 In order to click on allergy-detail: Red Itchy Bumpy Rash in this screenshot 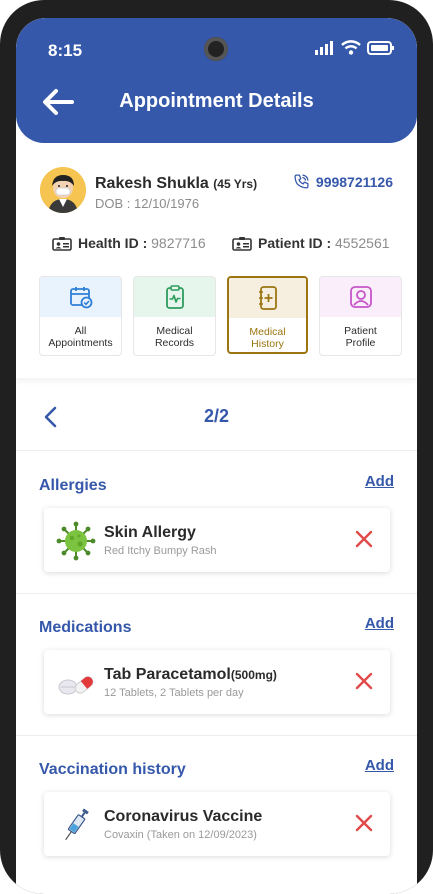, I will do `click(160, 551)`.